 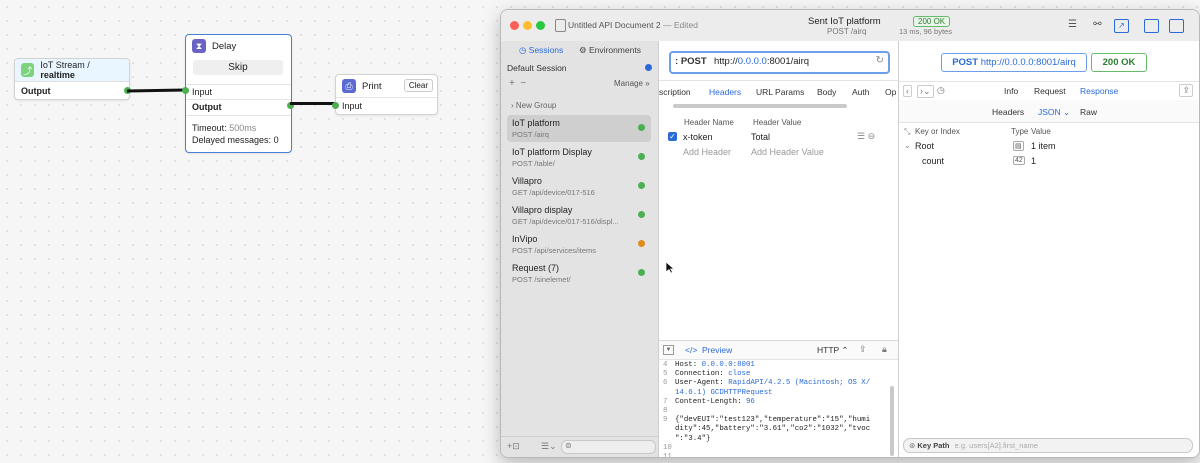 I want to click on subtab-raw: Raw, so click(x=1088, y=112).